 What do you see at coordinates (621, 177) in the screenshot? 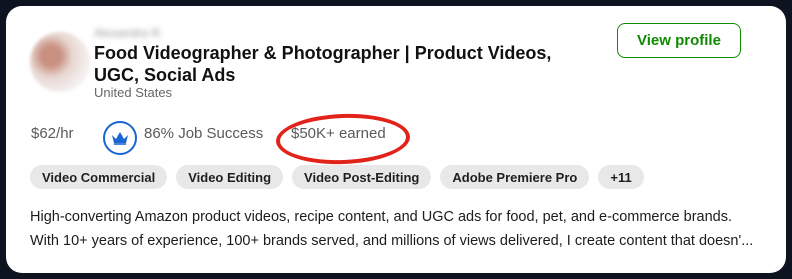
I see `more-skills-tag: +11` at bounding box center [621, 177].